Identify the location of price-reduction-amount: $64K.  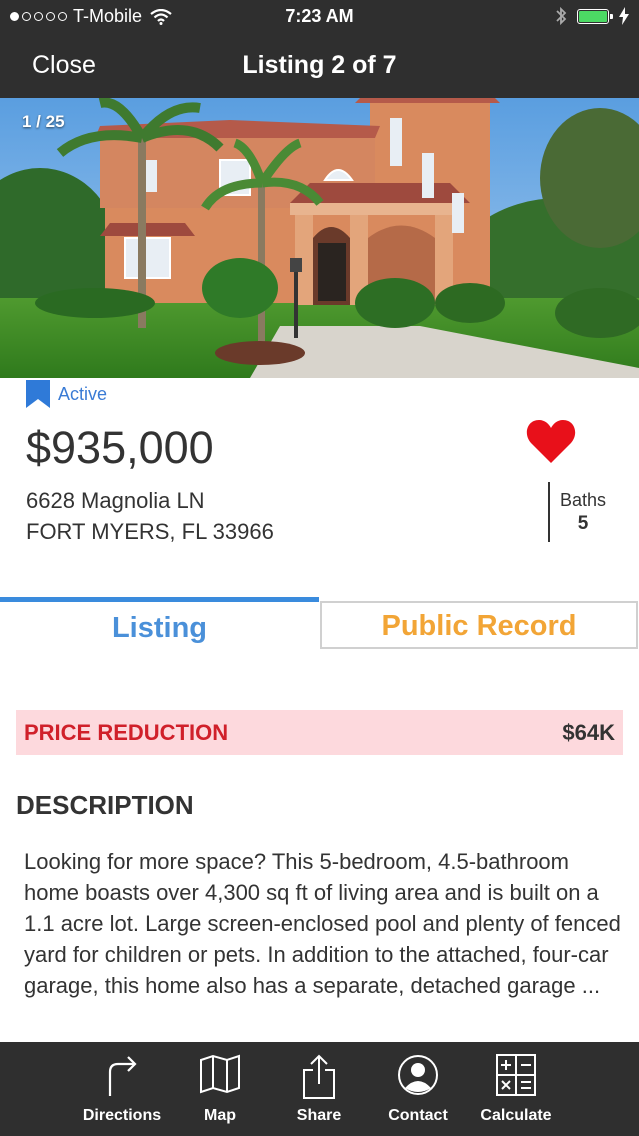
(588, 732).